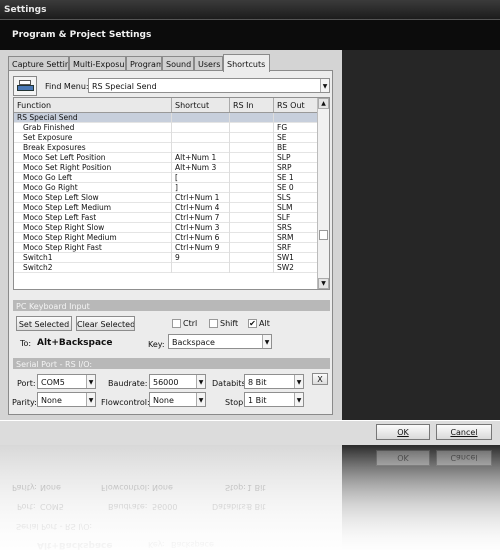 Image resolution: width=500 pixels, height=550 pixels. What do you see at coordinates (156, 344) in the screenshot?
I see `key-label: Key:` at bounding box center [156, 344].